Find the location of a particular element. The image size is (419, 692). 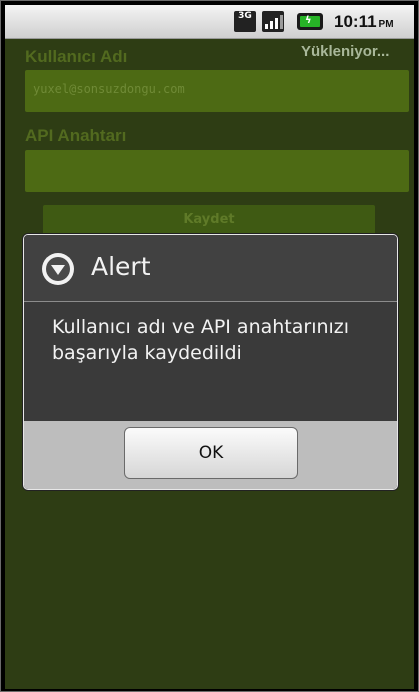

username-label: Kullanıcı Adı is located at coordinates (76, 56).